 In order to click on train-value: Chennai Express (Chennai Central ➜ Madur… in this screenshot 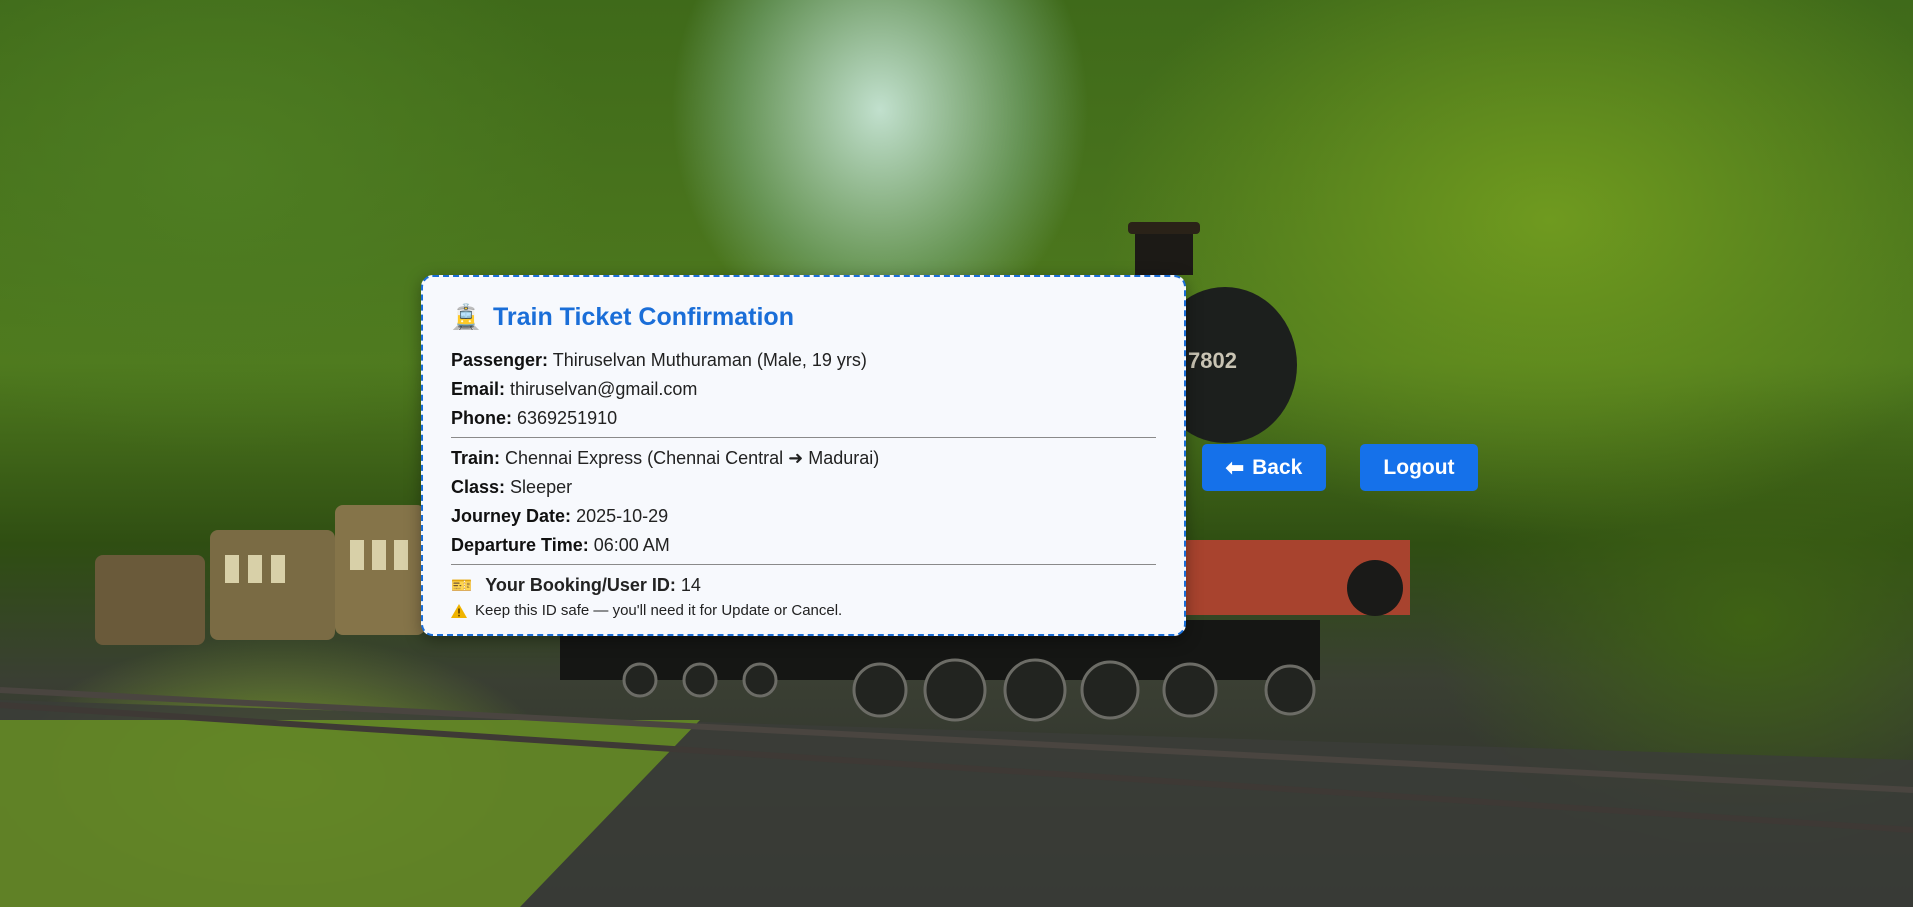, I will do `click(692, 458)`.